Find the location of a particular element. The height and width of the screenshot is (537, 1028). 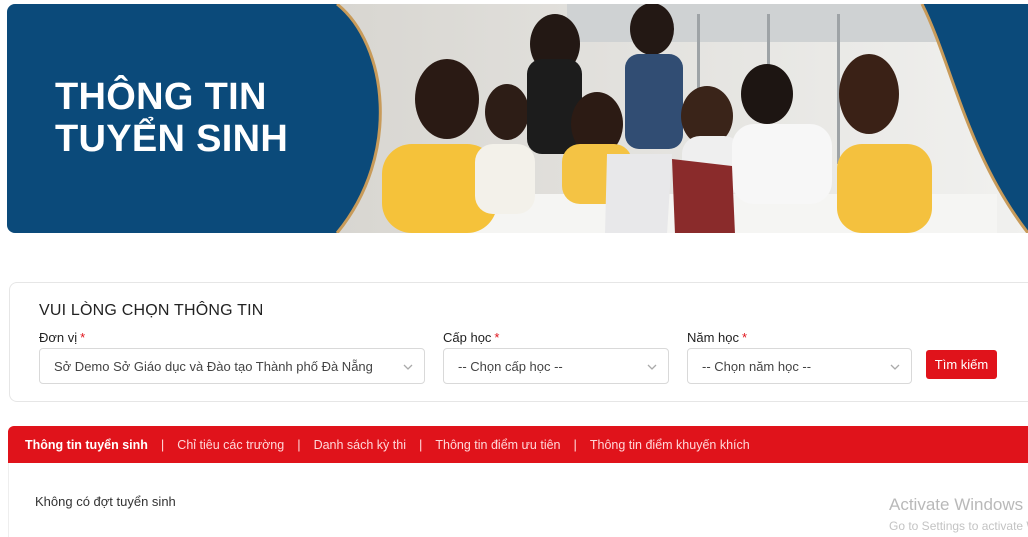

year-label: Năm học * is located at coordinates (717, 337).